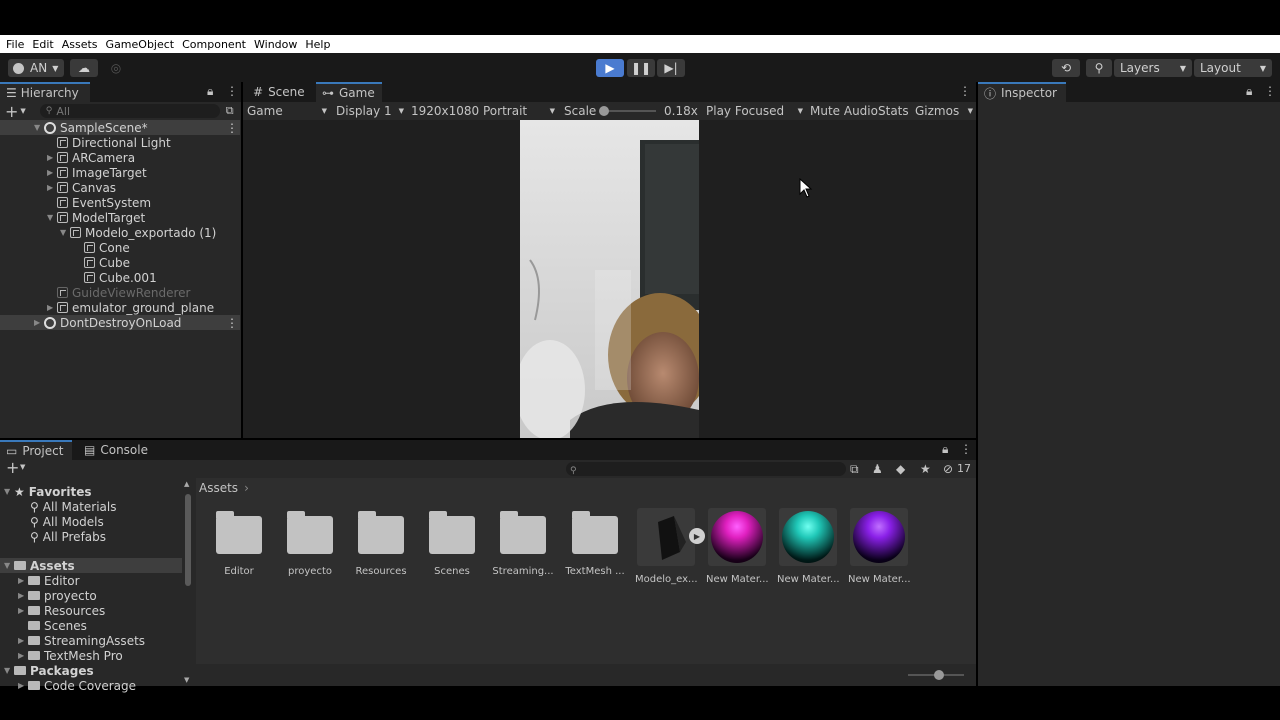 The height and width of the screenshot is (720, 1280). What do you see at coordinates (609, 279) in the screenshot?
I see `game-render-view` at bounding box center [609, 279].